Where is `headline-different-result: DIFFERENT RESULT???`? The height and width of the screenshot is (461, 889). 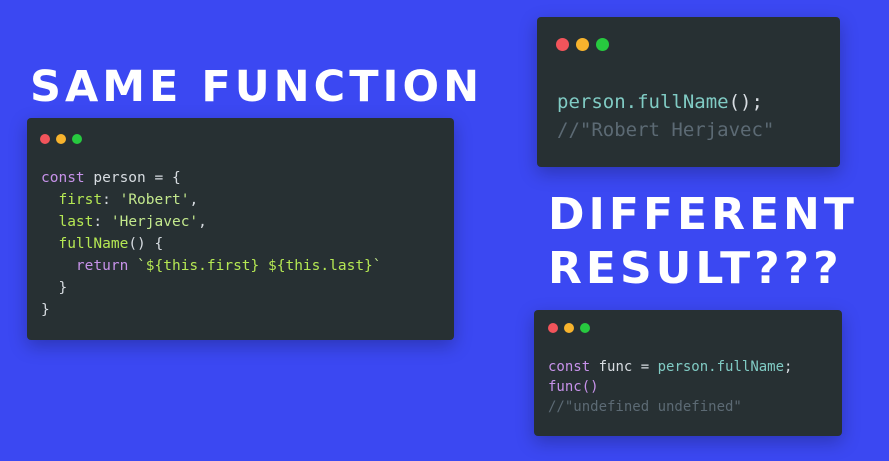
headline-different-result: DIFFERENT RESULT??? is located at coordinates (703, 242).